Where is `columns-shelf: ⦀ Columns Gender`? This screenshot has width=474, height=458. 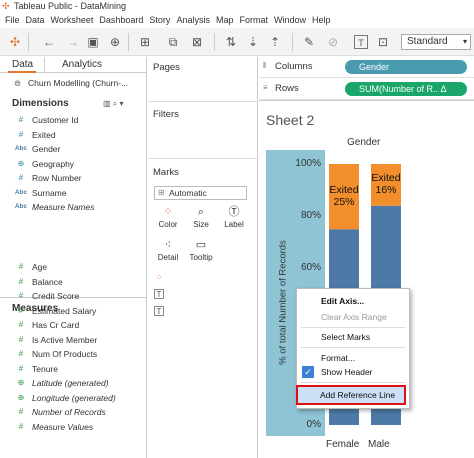
columns-shelf: ⦀ Columns Gender is located at coordinates (366, 67).